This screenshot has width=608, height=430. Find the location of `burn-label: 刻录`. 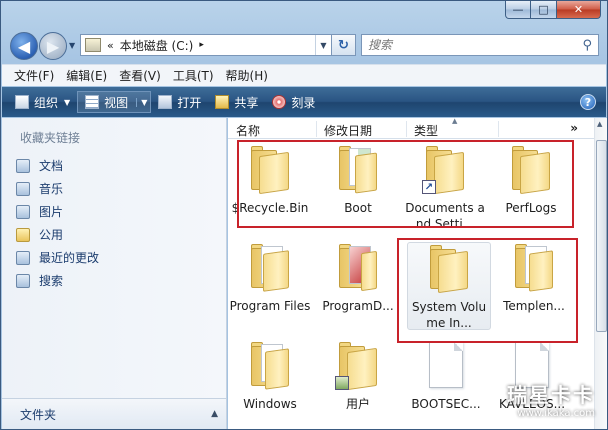

burn-label: 刻录 is located at coordinates (303, 102).